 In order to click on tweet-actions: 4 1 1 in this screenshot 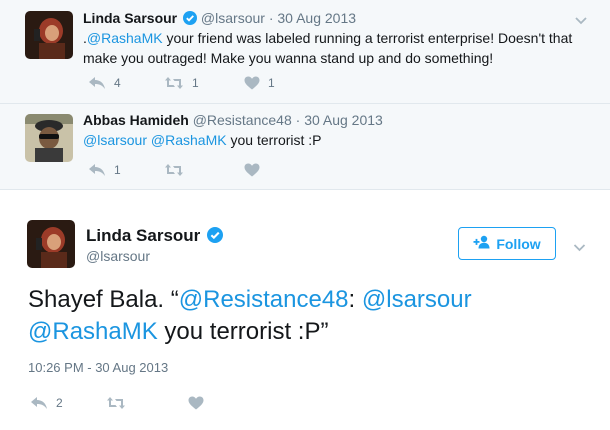, I will do `click(181, 83)`.